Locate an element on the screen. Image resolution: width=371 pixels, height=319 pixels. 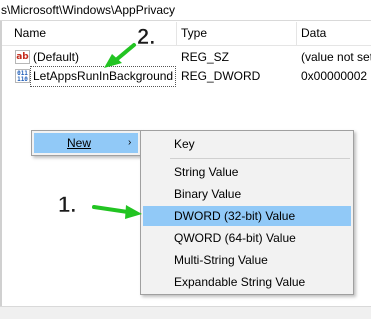
annotation-arrow-step1 is located at coordinates (111, 209).